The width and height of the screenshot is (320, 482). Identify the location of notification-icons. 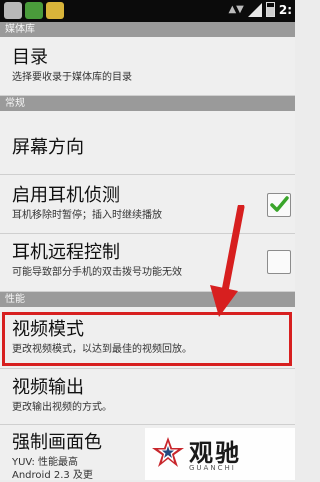
(34, 10).